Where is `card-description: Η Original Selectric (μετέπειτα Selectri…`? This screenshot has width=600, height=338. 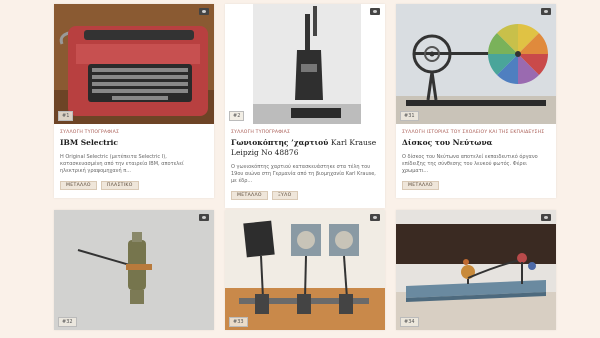 card-description: Η Original Selectric (μετέπειτα Selectri… is located at coordinates (122, 164).